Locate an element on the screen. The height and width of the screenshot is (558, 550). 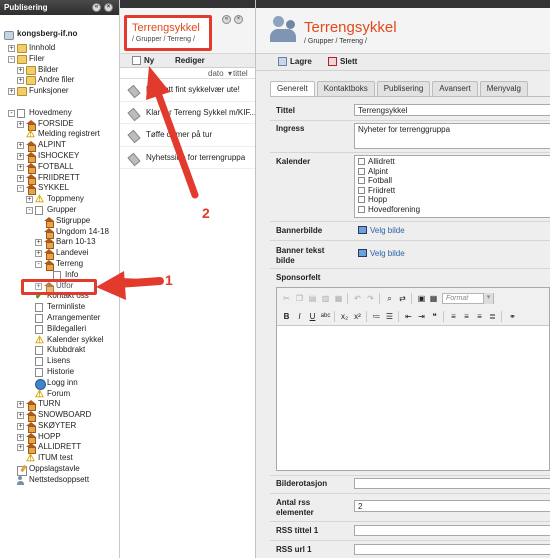
tab-avansert: Avansert is located at coordinates (455, 88).